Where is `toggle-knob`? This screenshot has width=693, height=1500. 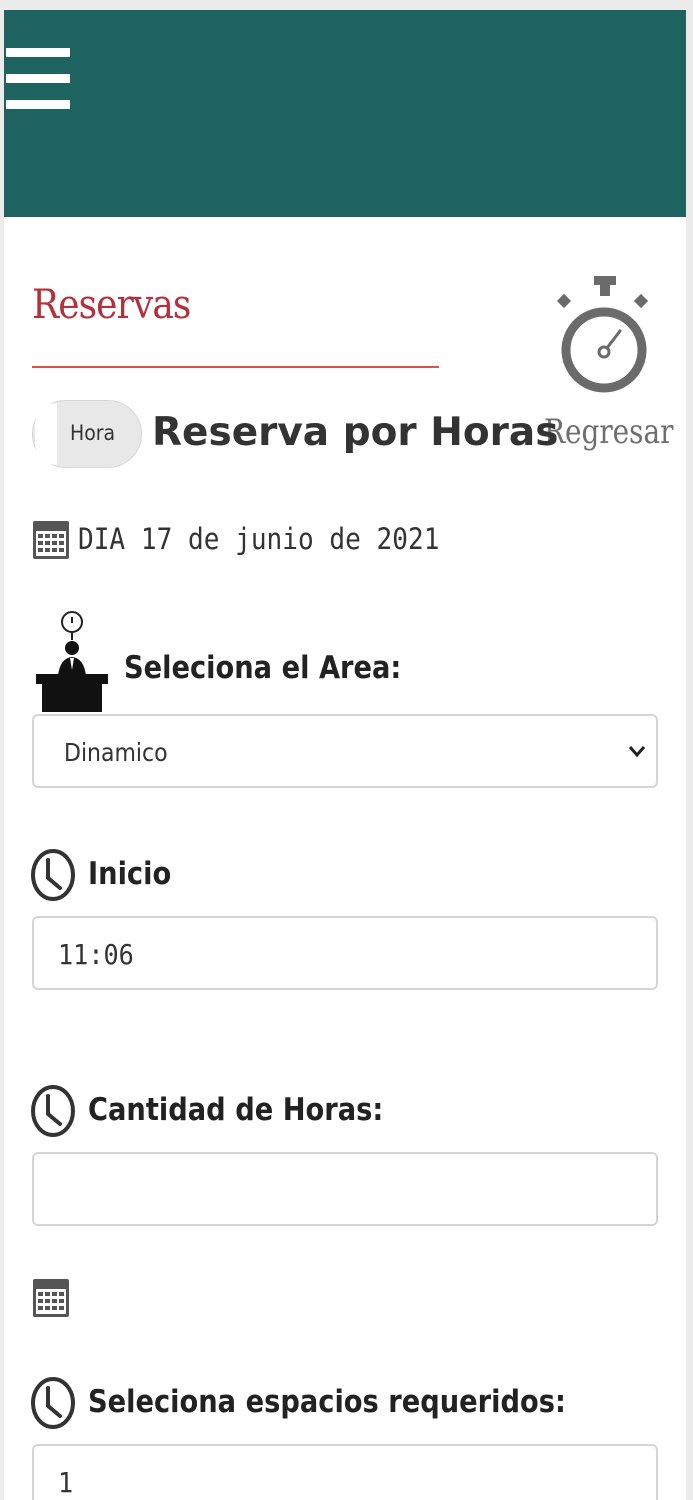
toggle-knob is located at coordinates (46, 434).